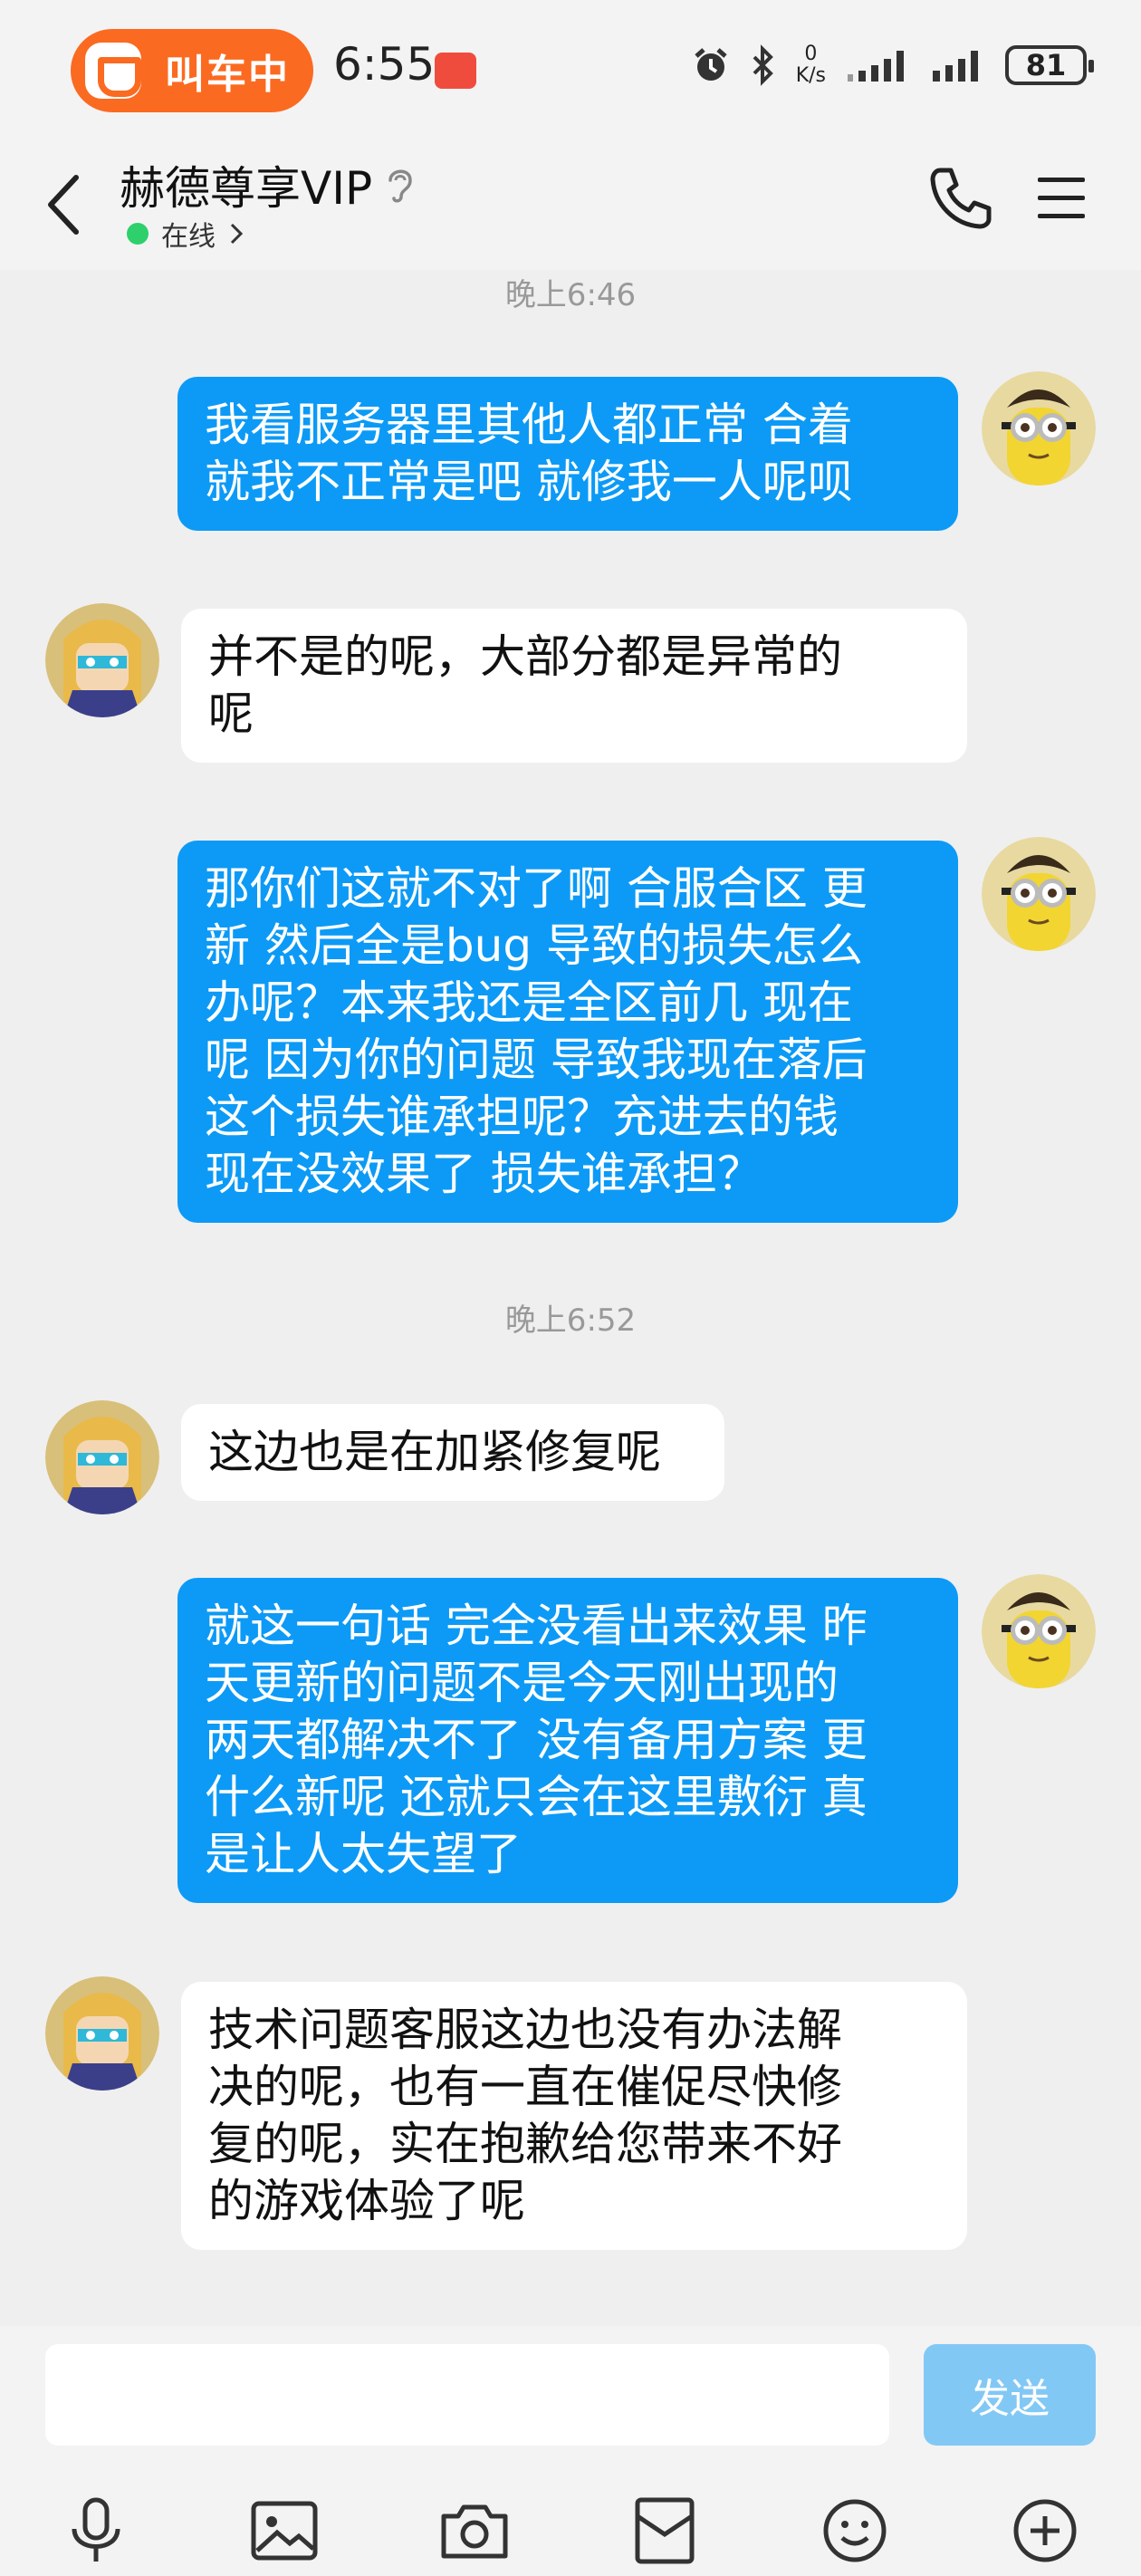 This screenshot has height=2576, width=1141. I want to click on bluetooth-icon, so click(763, 65).